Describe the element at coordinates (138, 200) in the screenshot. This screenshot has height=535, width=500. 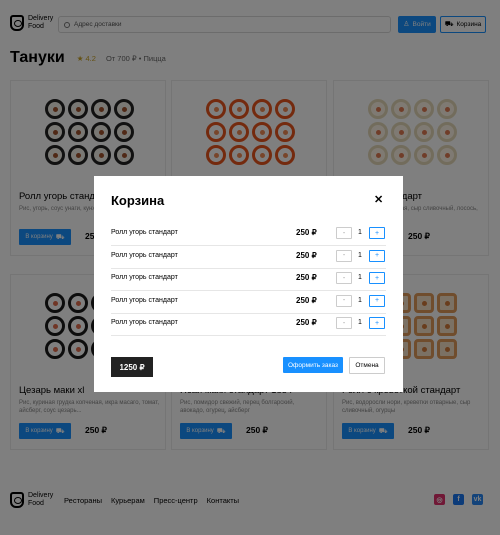
I see `modal-title: Корзина` at that location.